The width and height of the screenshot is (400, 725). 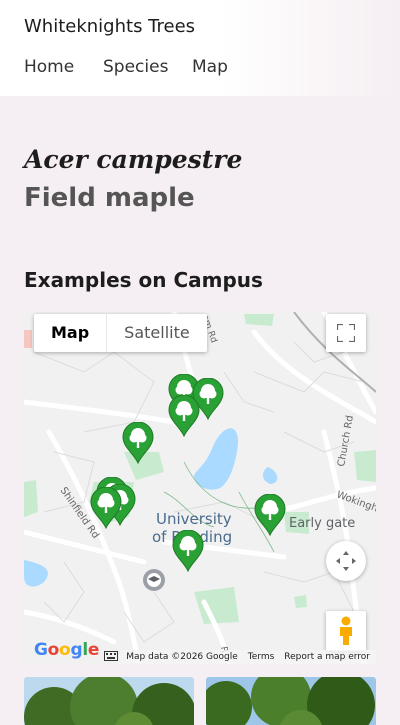 What do you see at coordinates (194, 519) in the screenshot?
I see `map-label-university: University` at bounding box center [194, 519].